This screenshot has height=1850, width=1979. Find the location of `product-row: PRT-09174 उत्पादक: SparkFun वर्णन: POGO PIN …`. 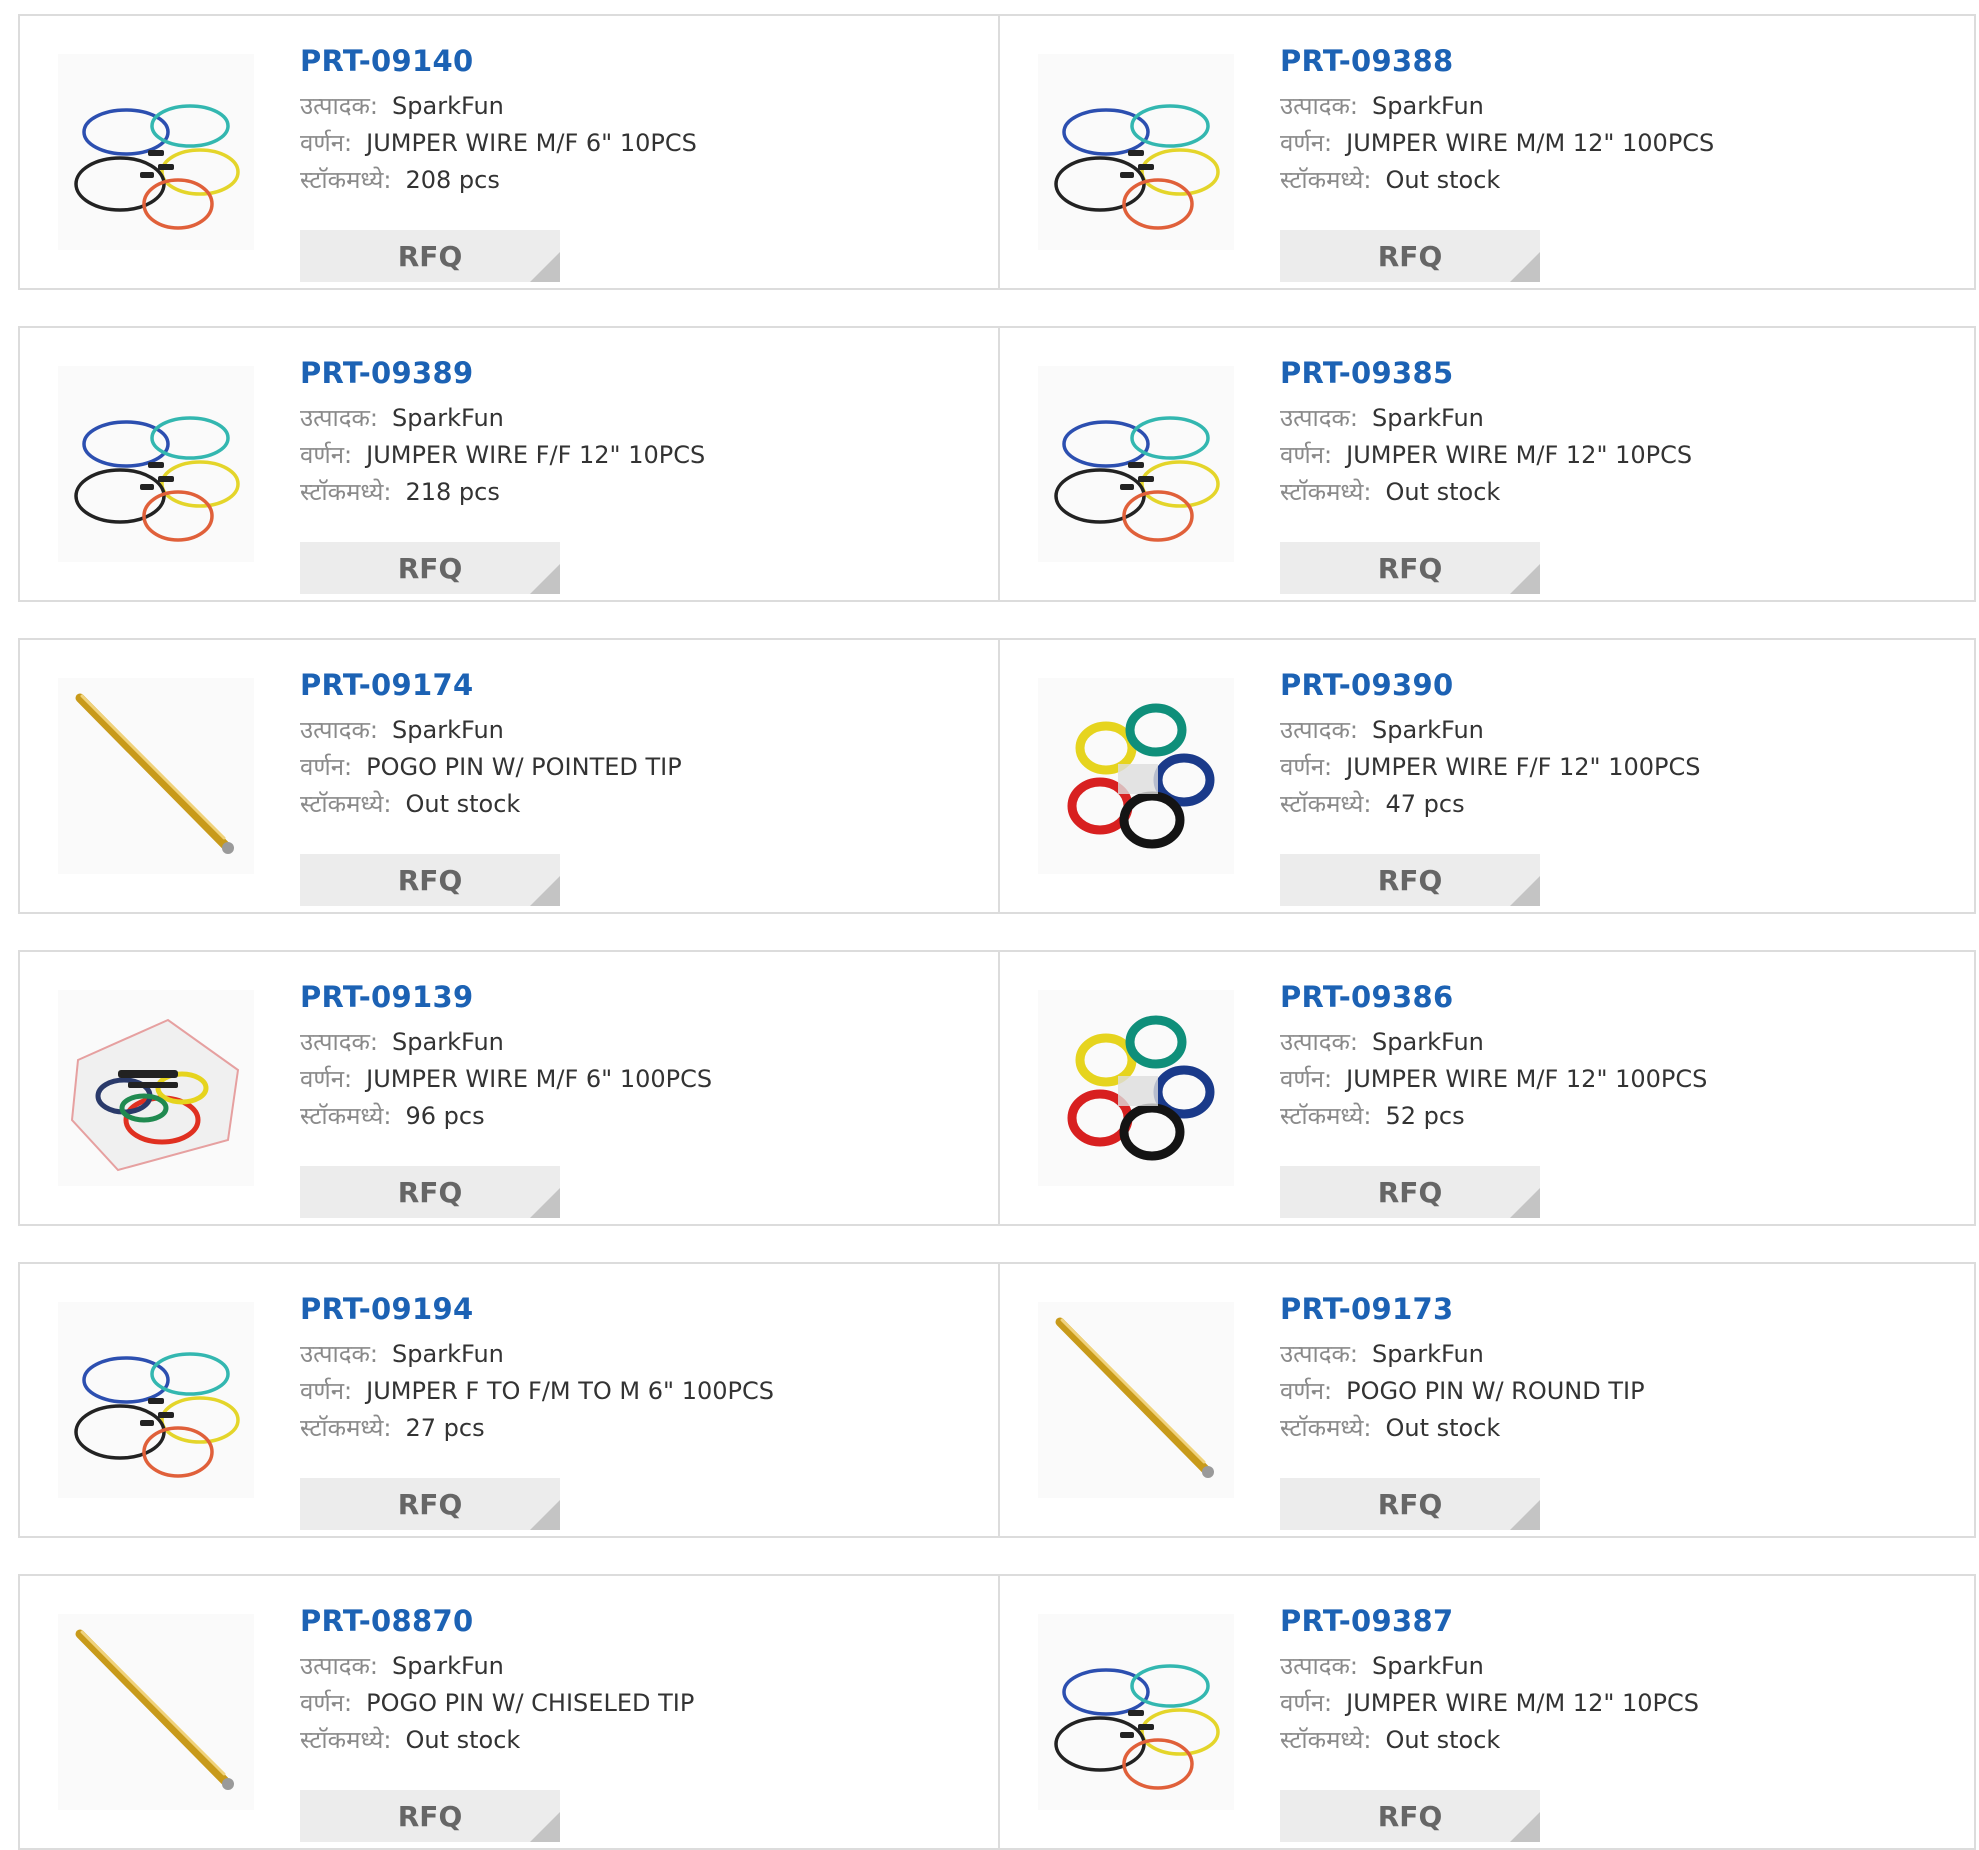

product-row: PRT-09174 उत्पादक: SparkFun वर्णन: POGO PIN … is located at coordinates (997, 776).